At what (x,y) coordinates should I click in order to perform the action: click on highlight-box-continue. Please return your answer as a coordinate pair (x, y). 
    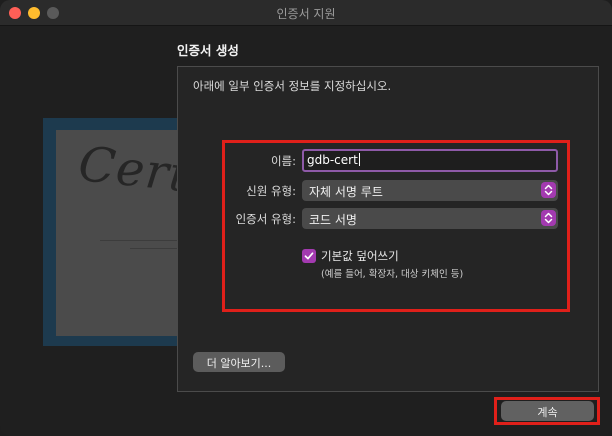
    Looking at the image, I should click on (547, 411).